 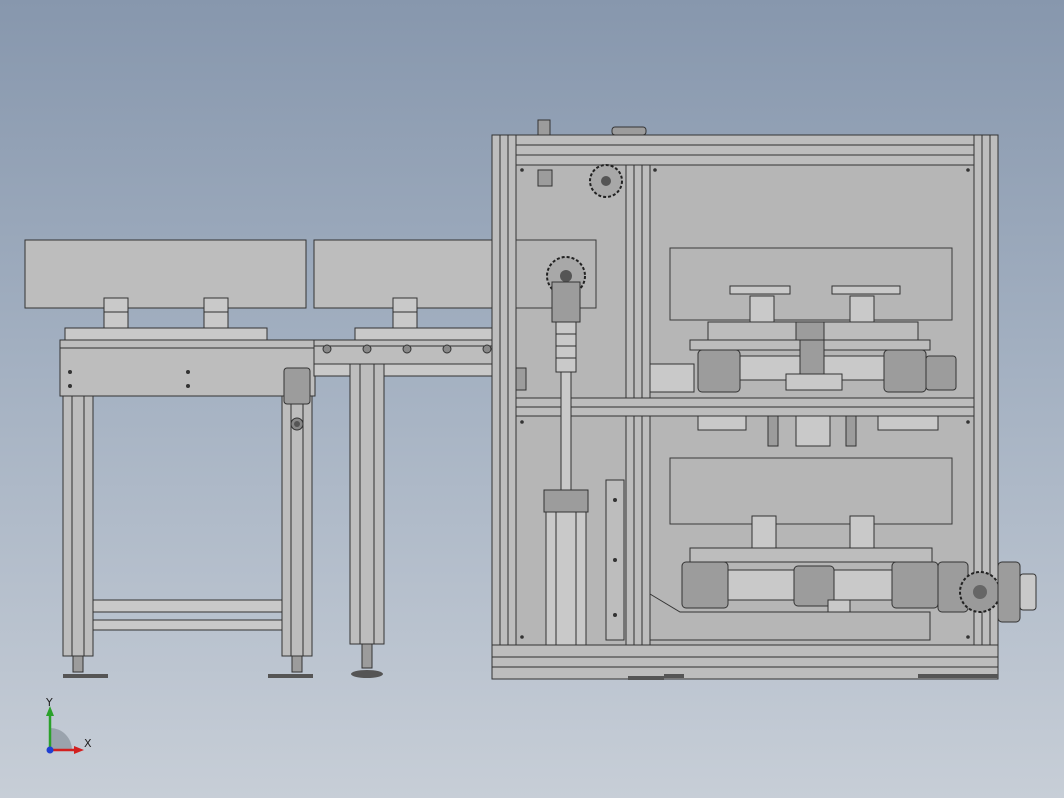 I want to click on upper-window-panel, so click(x=811, y=284).